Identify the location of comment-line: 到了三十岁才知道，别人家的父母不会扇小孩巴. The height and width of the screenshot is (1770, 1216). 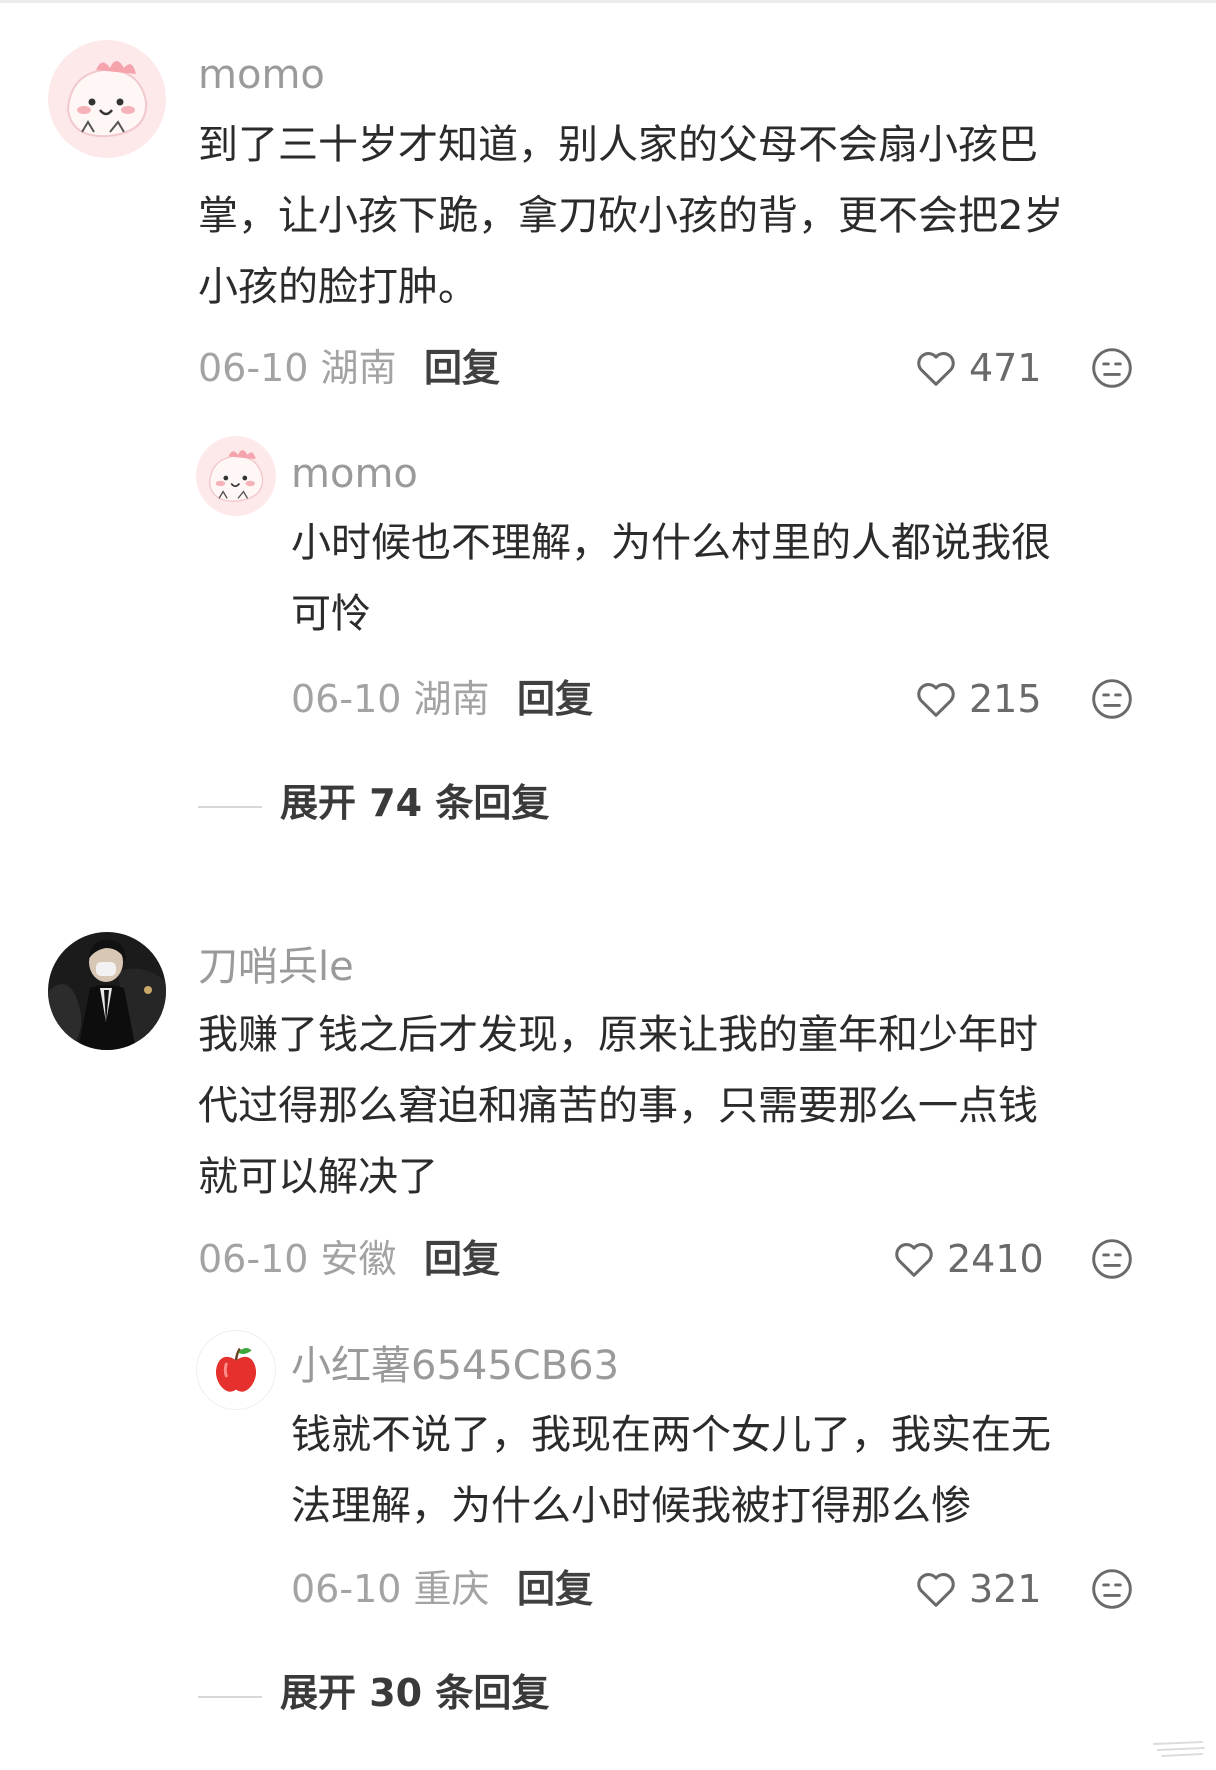
(618, 145).